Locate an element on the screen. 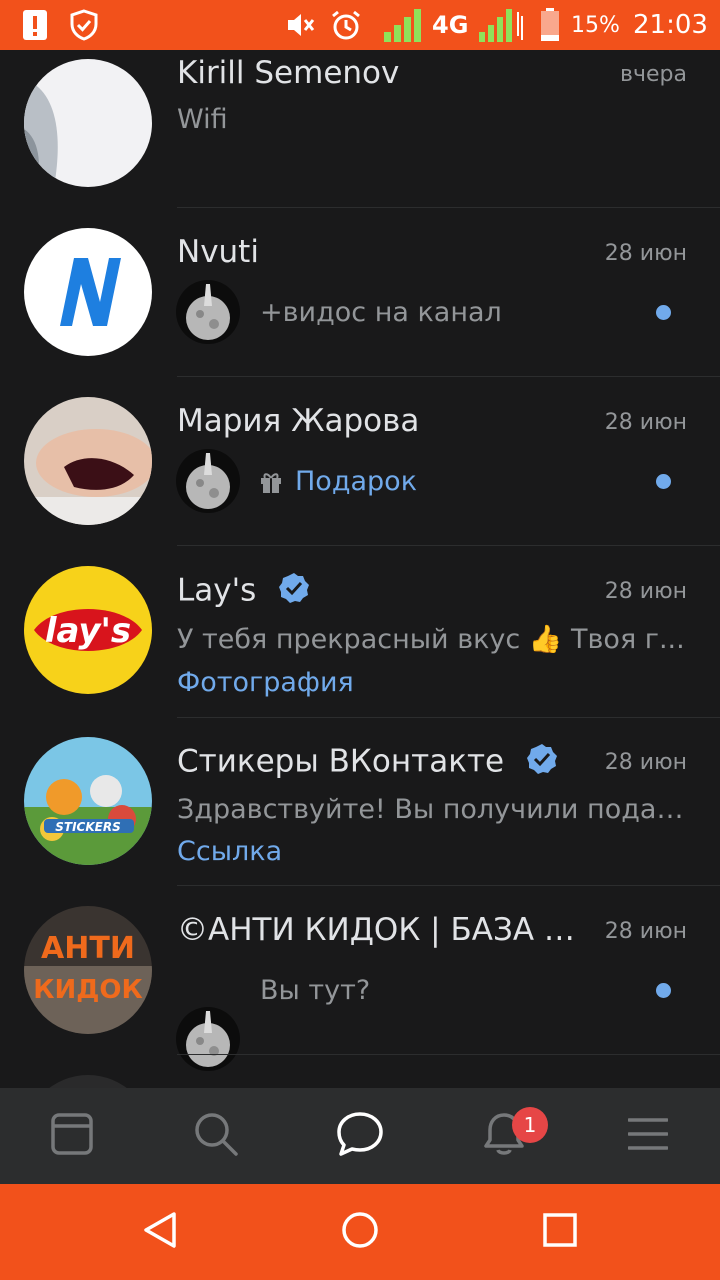 The width and height of the screenshot is (720, 1280). back-button is located at coordinates (160, 1232).